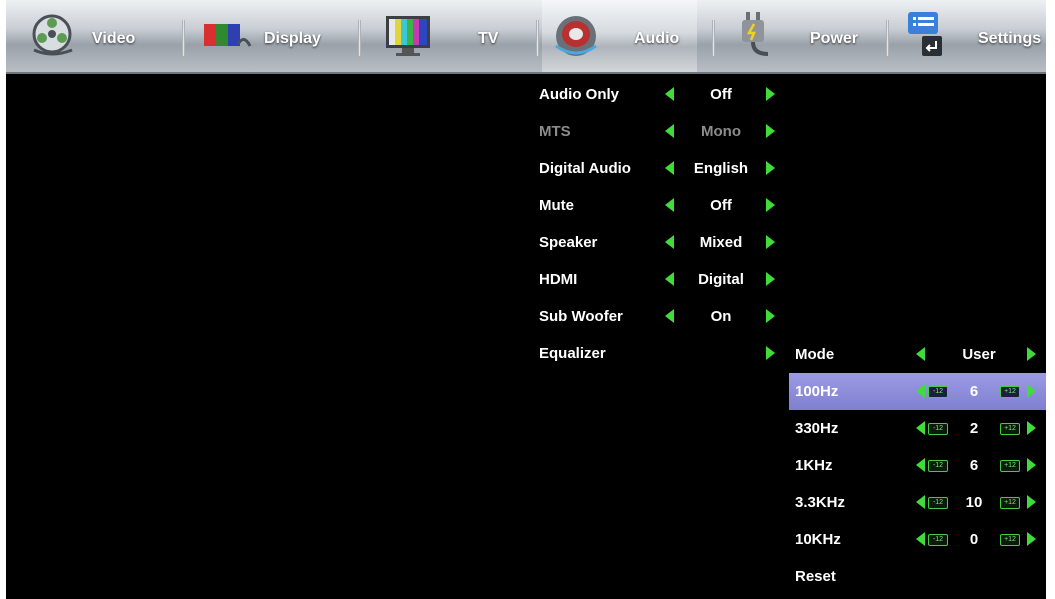  What do you see at coordinates (659, 168) in the screenshot?
I see `menu-item-digital-audio: Digital Audio English` at bounding box center [659, 168].